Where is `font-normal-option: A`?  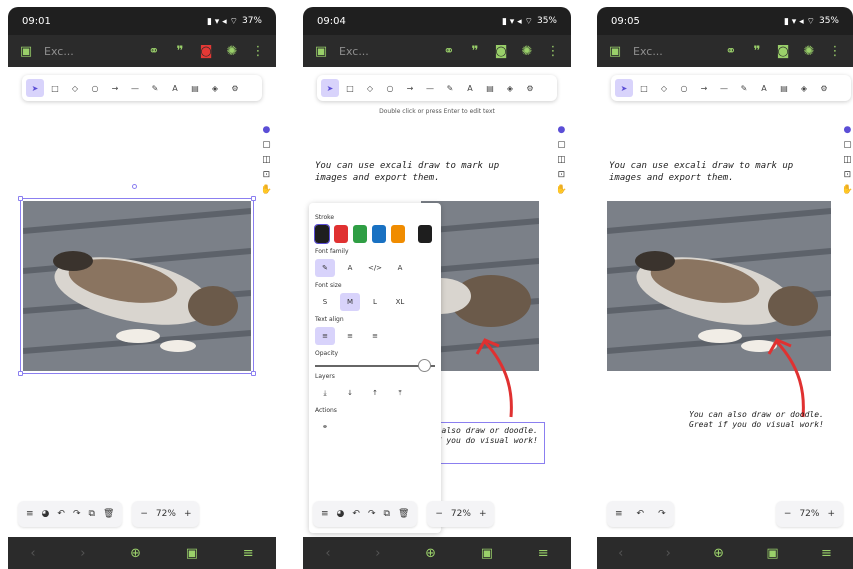 font-normal-option: A is located at coordinates (350, 268).